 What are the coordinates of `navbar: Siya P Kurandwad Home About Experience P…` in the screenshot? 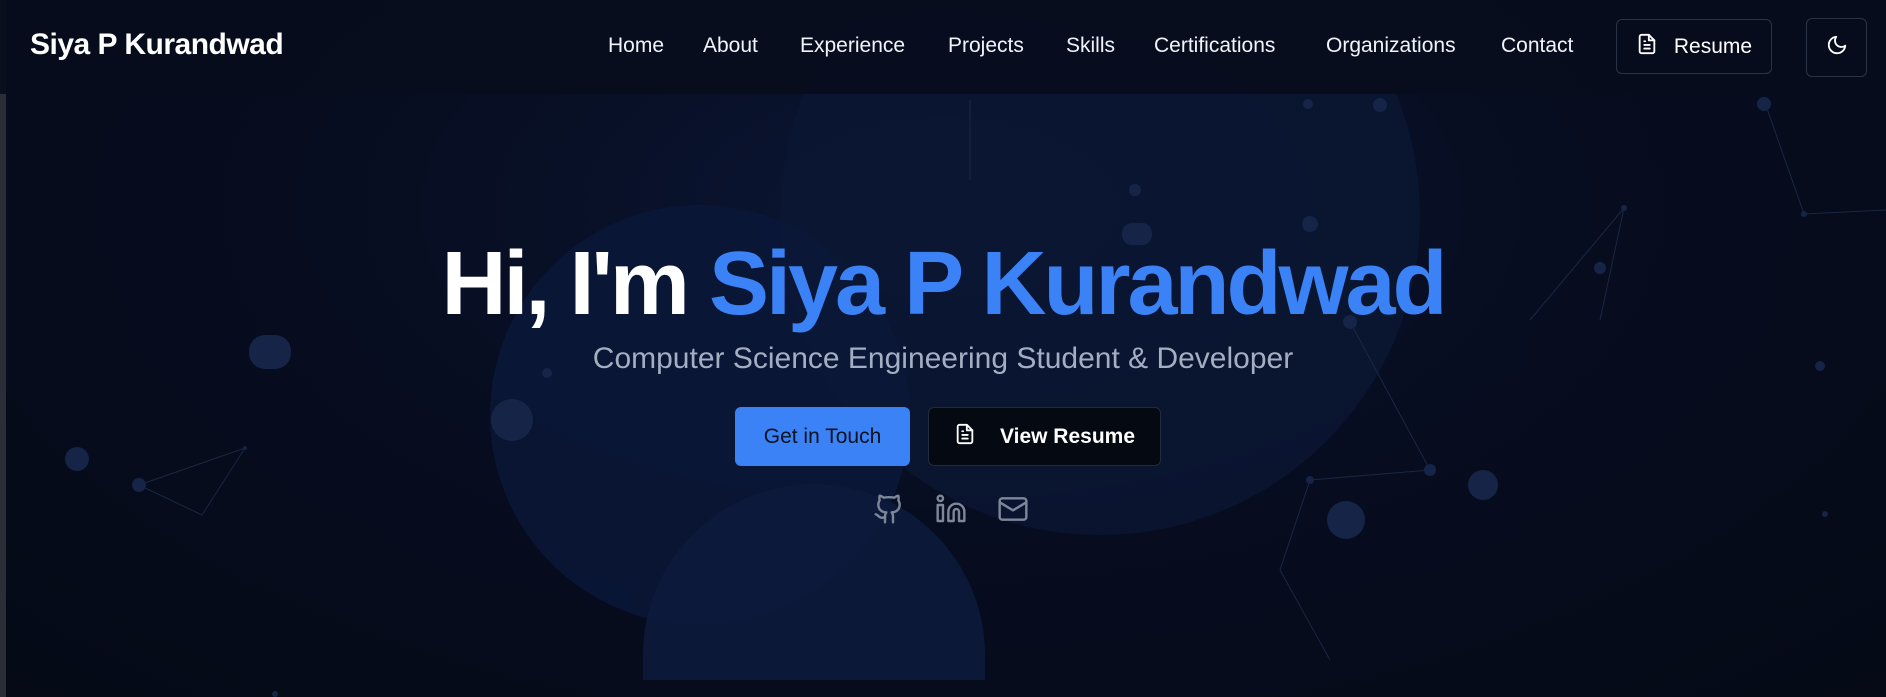 It's located at (943, 47).